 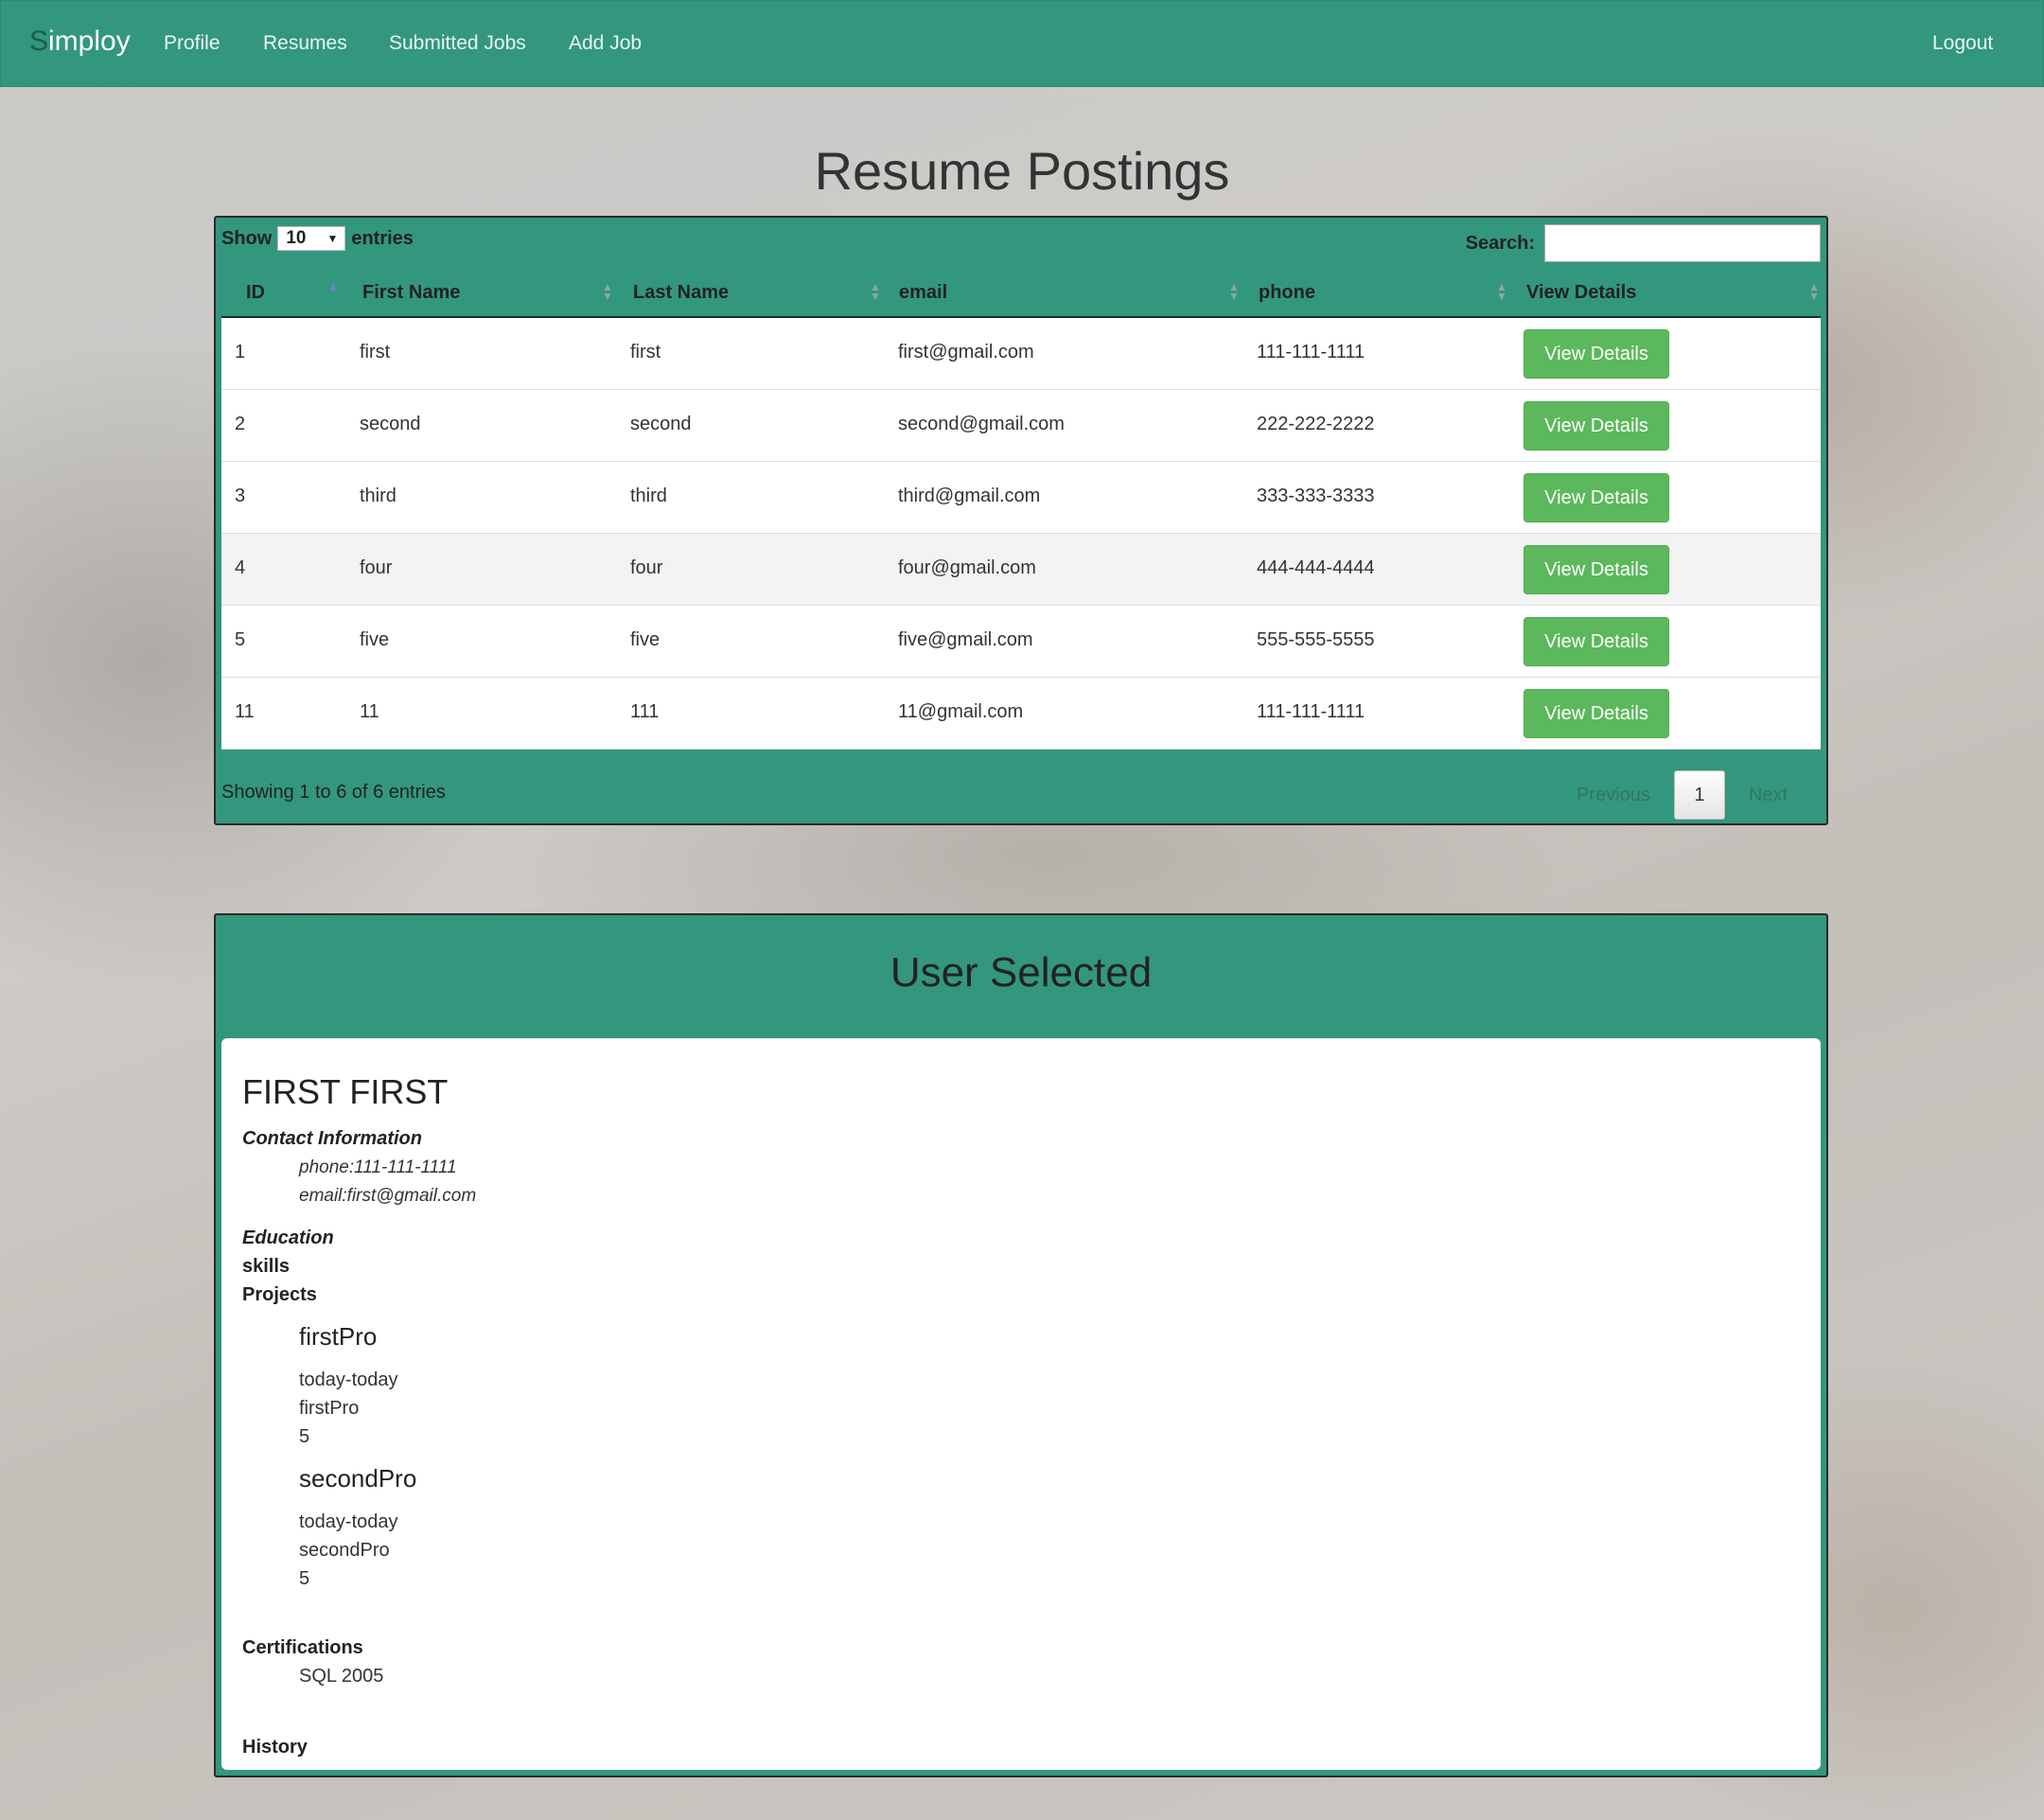 What do you see at coordinates (240, 352) in the screenshot?
I see `cell-id: 1` at bounding box center [240, 352].